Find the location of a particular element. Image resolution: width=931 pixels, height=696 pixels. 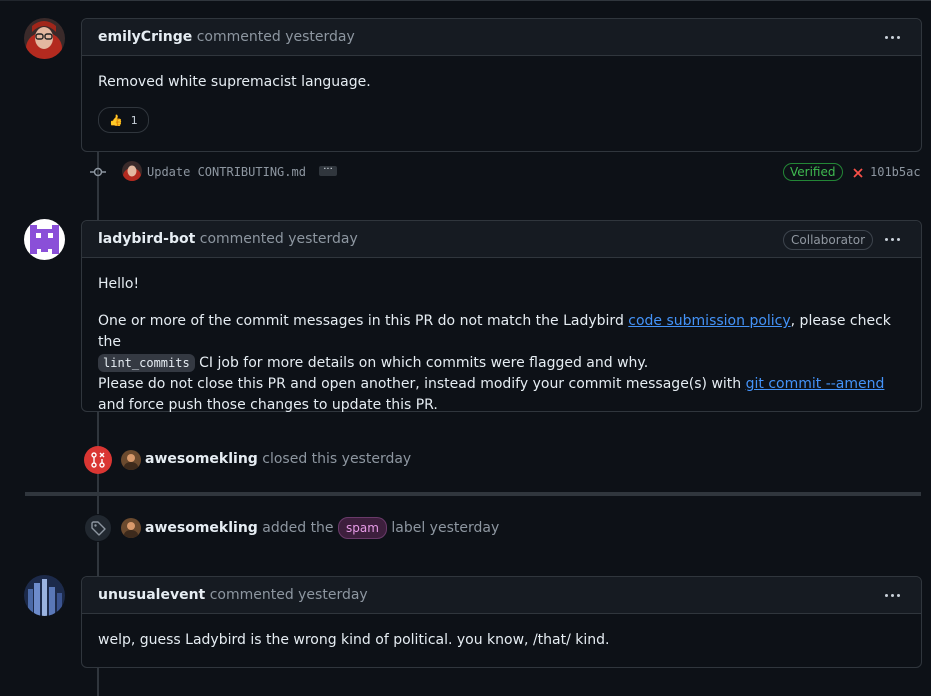

verified-badge: Verified is located at coordinates (813, 172).